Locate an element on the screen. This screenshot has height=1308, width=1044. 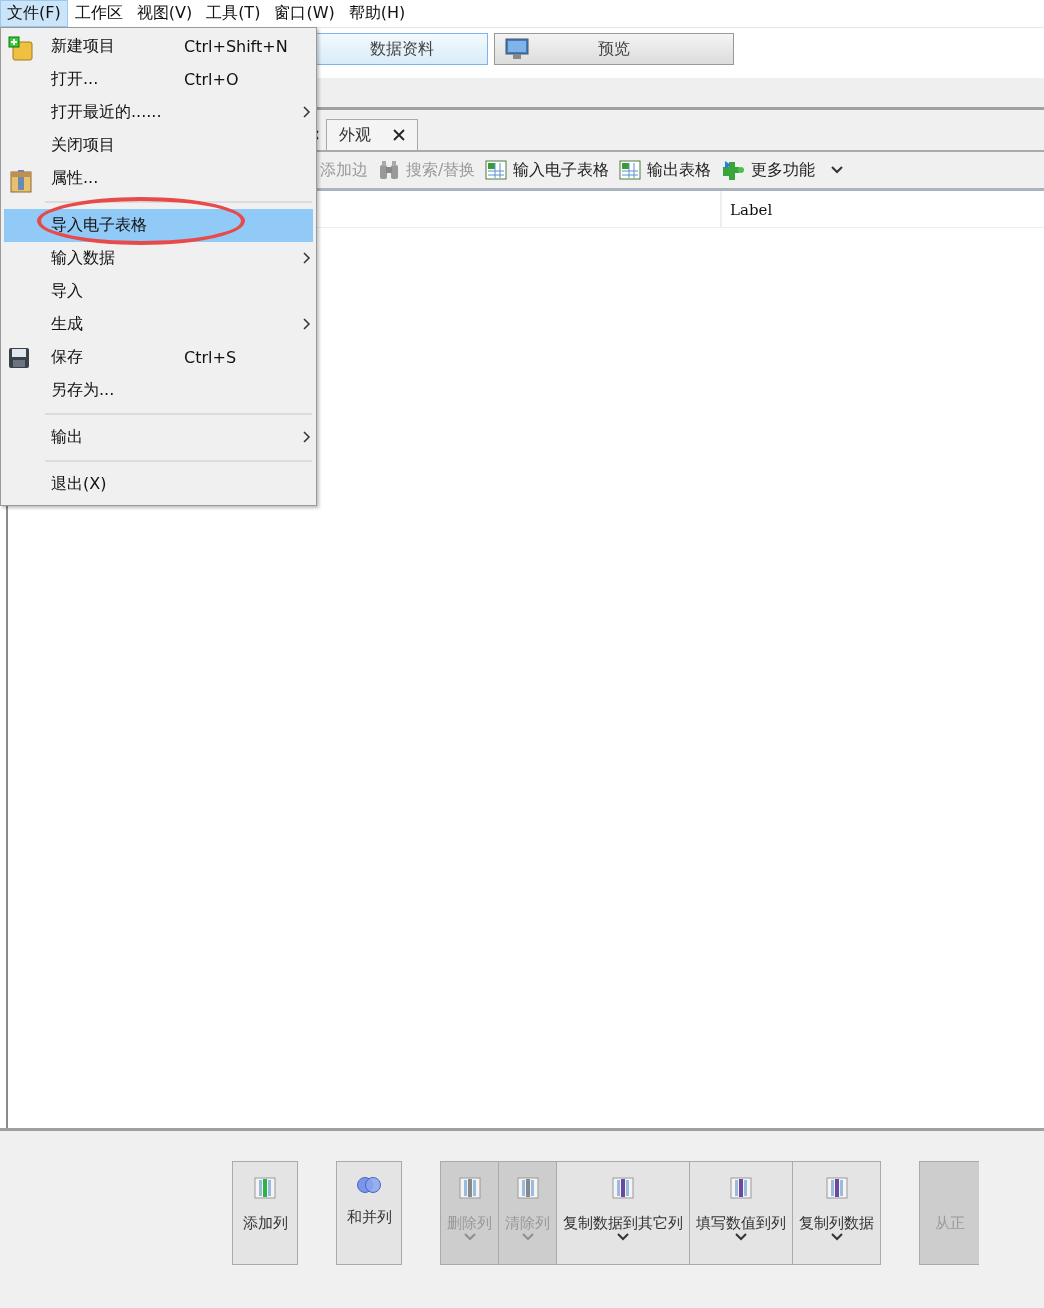
binoculars-icon is located at coordinates (389, 170).